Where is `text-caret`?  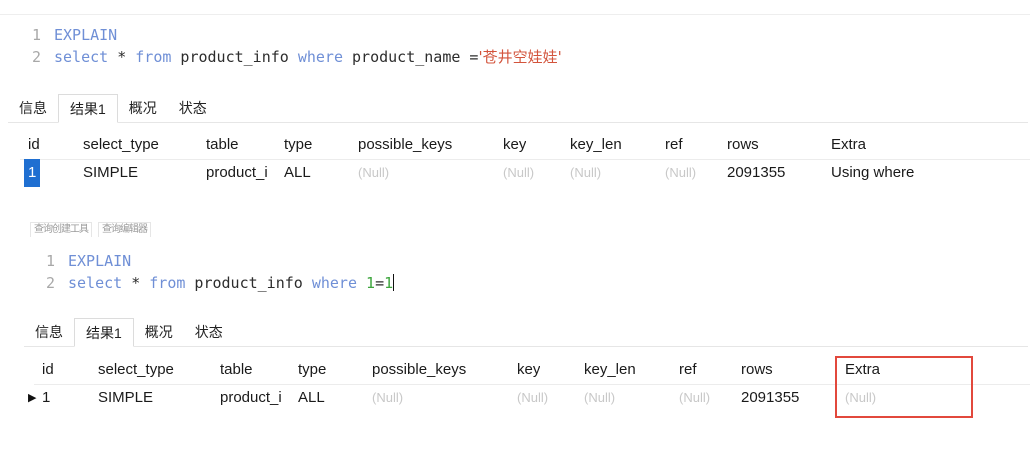 text-caret is located at coordinates (394, 282).